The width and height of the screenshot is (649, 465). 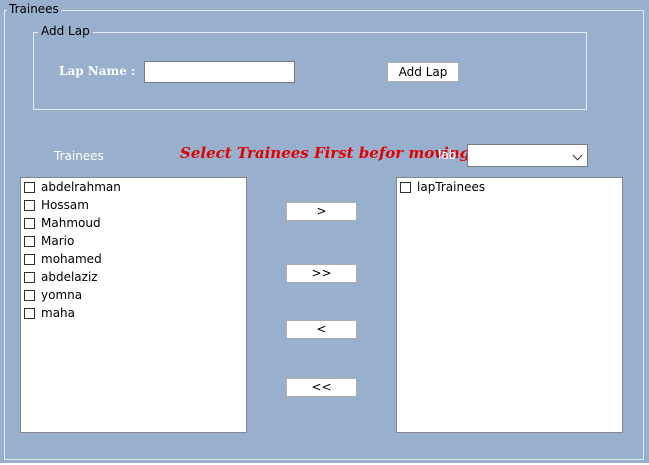 I want to click on list-item-label: lapTrainees, so click(x=451, y=187).